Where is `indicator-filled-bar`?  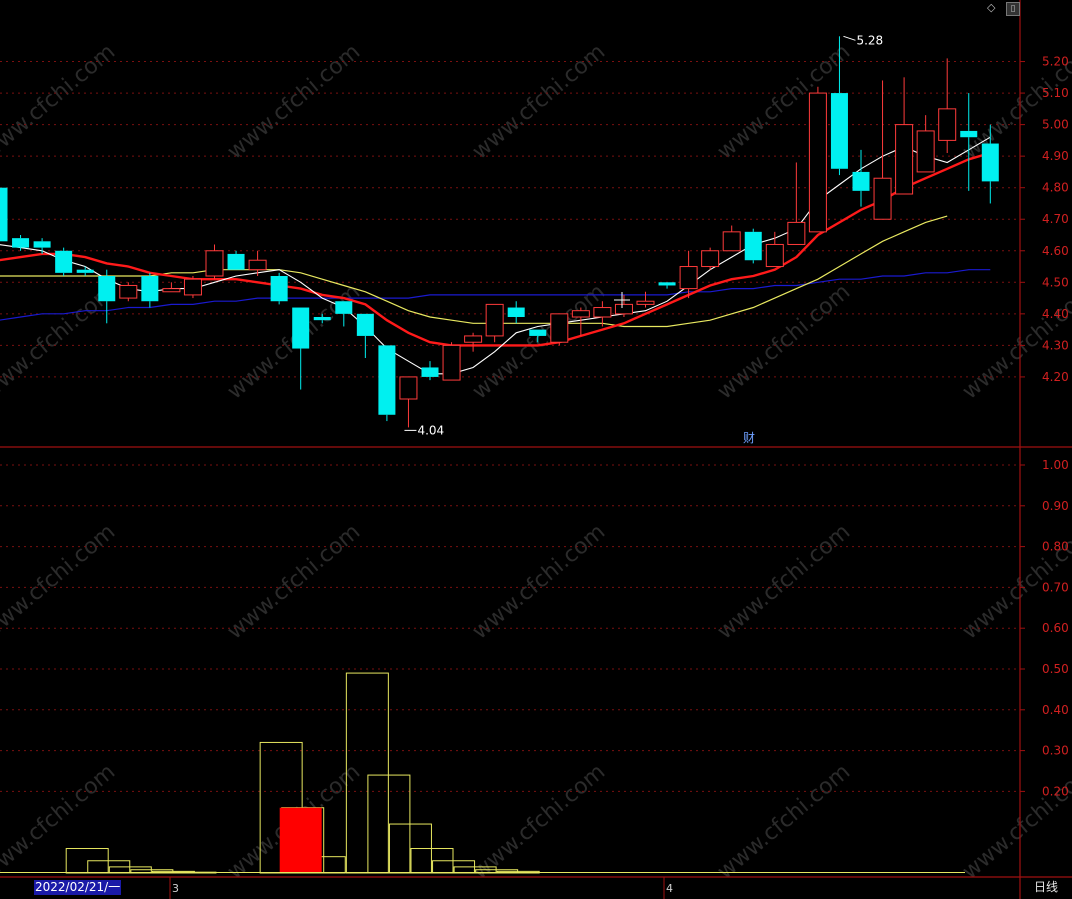 indicator-filled-bar is located at coordinates (300, 840).